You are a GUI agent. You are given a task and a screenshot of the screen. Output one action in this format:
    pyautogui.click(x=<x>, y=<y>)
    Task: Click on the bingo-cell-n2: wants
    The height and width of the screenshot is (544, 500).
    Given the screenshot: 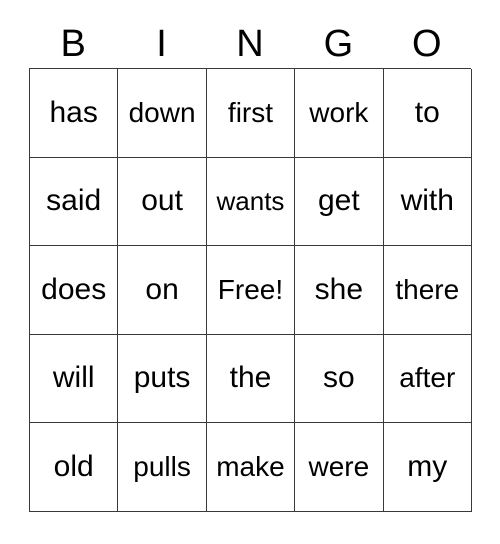 What is the action you would take?
    pyautogui.click(x=251, y=201)
    